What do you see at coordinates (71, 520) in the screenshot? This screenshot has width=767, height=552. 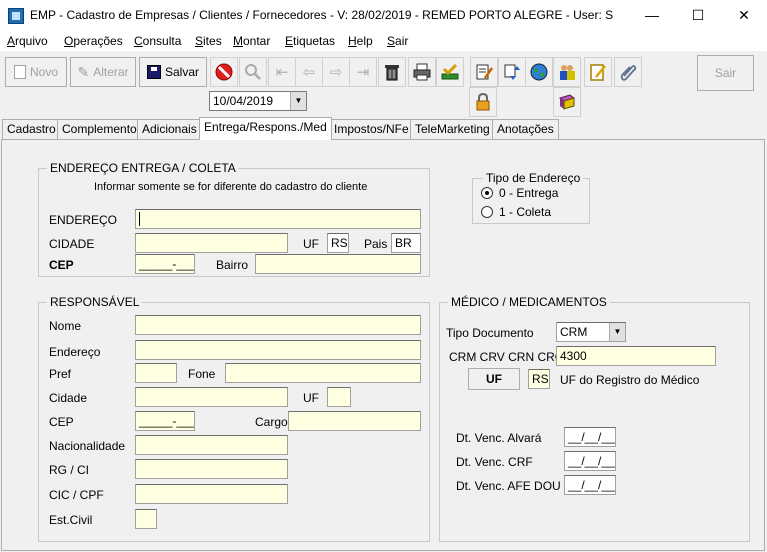 I see `resp-estcivil-label: Est.Civil` at bounding box center [71, 520].